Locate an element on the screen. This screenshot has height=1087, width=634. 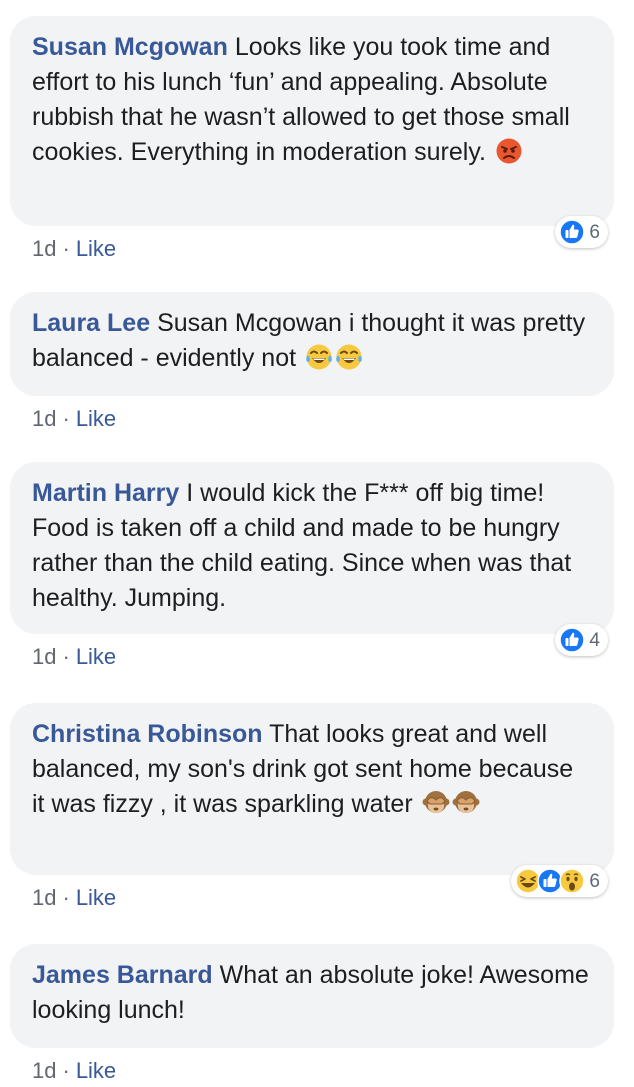
reaction-summary: 4 is located at coordinates (581, 640).